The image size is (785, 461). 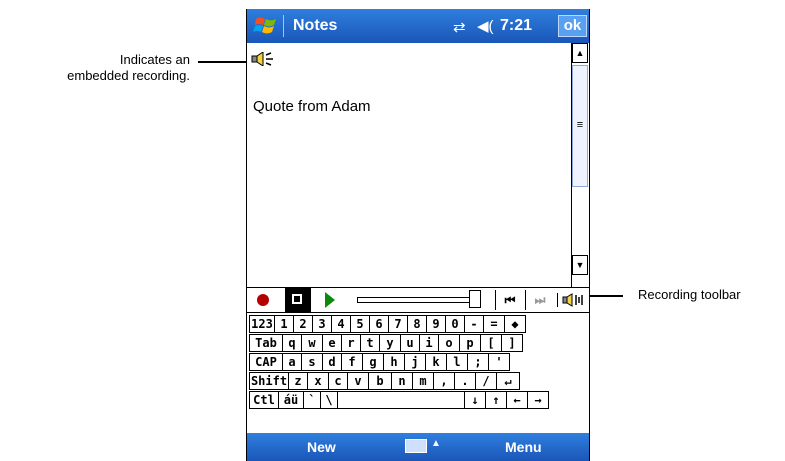 I want to click on key: i, so click(x=429, y=343).